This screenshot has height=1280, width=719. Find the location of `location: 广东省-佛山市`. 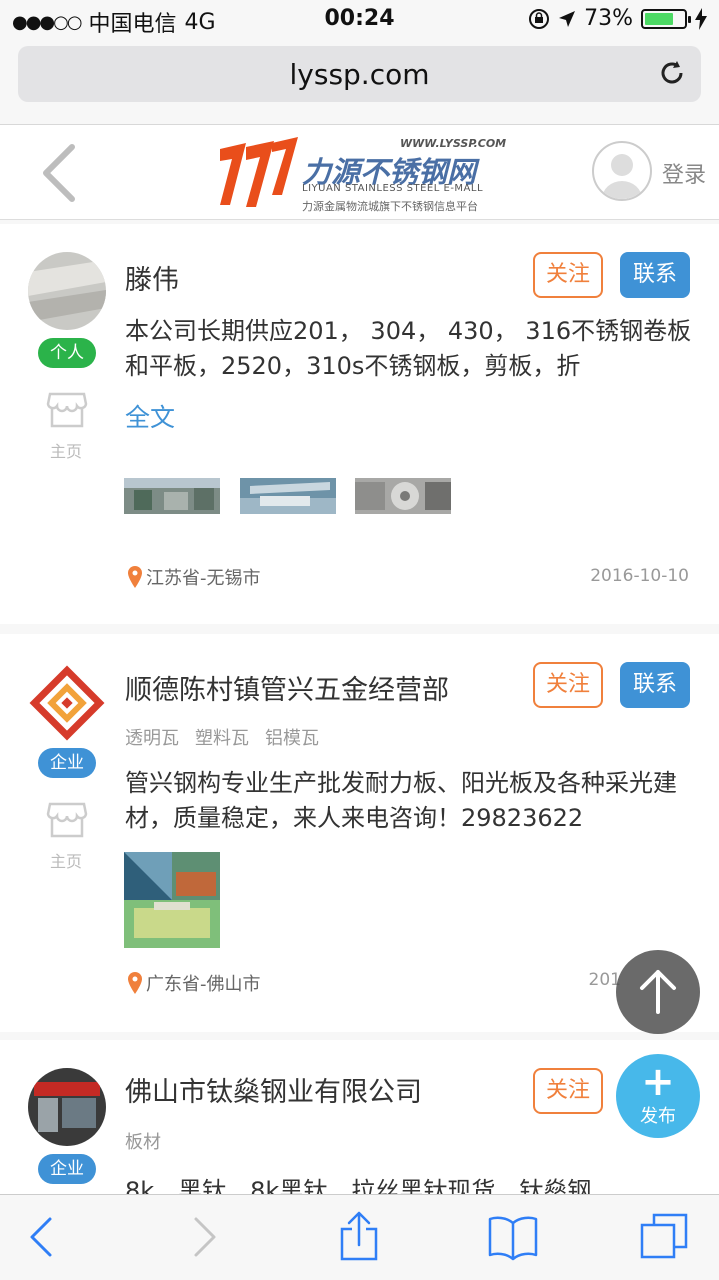

location: 广东省-佛山市 is located at coordinates (194, 983).